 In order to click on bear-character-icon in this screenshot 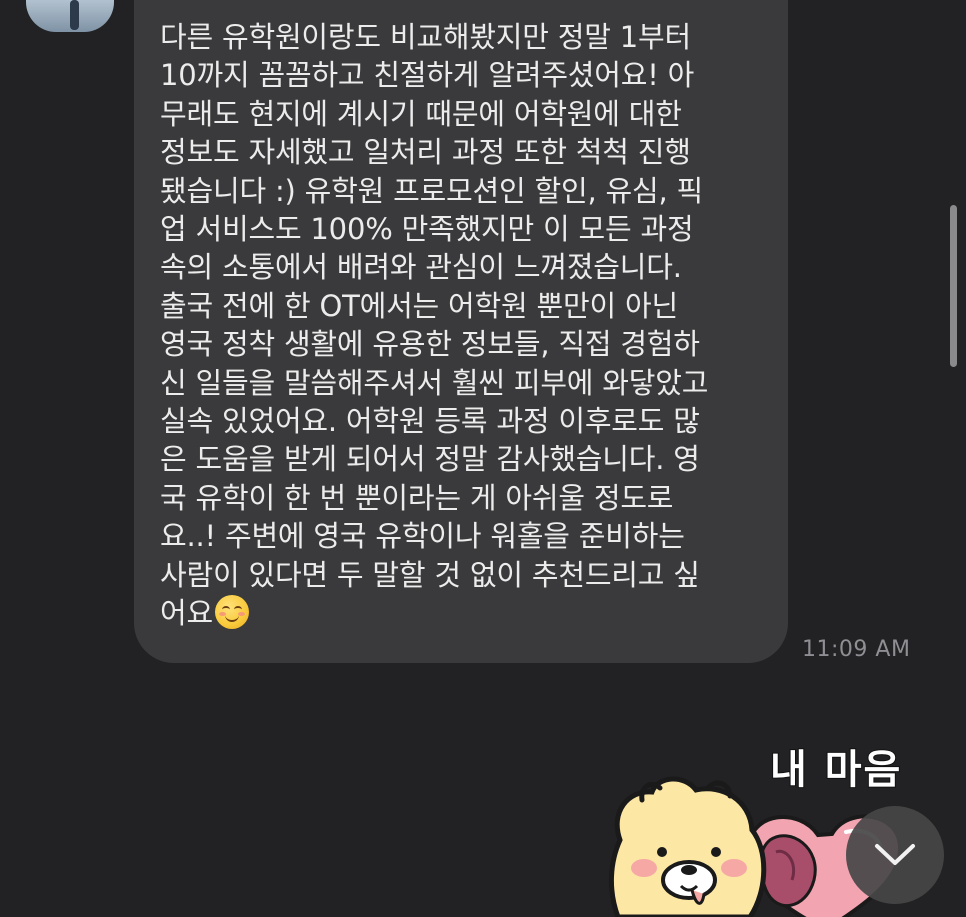, I will do `click(688, 846)`.